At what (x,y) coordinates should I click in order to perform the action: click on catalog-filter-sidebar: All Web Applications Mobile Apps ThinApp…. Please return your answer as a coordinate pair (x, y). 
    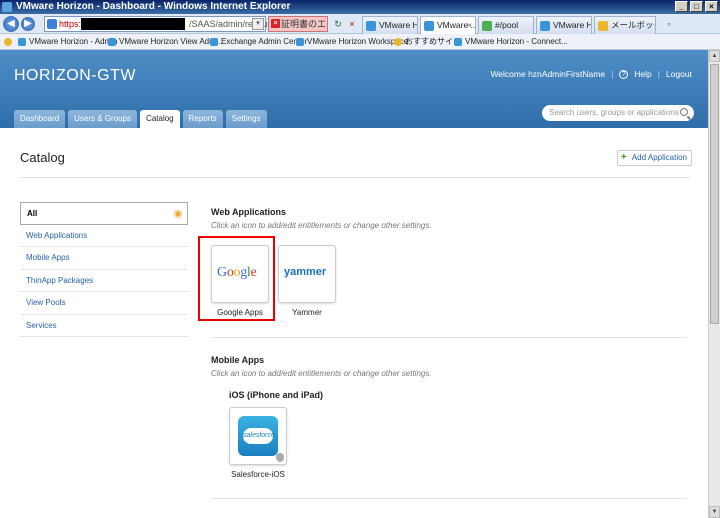
    Looking at the image, I should click on (104, 269).